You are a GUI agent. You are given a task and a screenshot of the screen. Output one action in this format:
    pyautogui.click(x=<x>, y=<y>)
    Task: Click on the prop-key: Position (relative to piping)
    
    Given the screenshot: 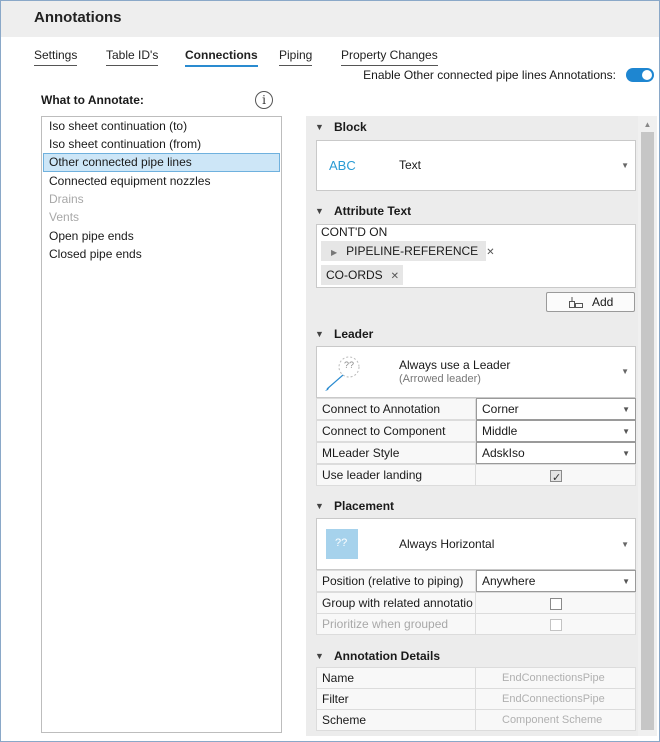 What is the action you would take?
    pyautogui.click(x=396, y=581)
    